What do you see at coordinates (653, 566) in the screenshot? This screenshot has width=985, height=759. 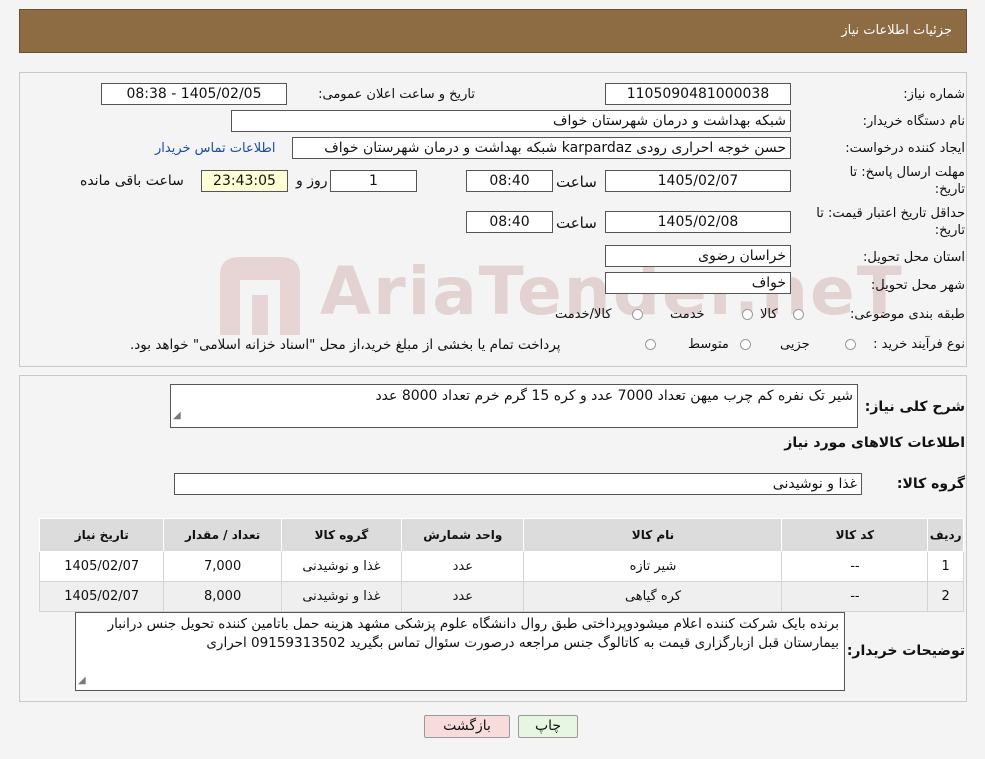 I see `cell-goods-name: شیر تازه` at bounding box center [653, 566].